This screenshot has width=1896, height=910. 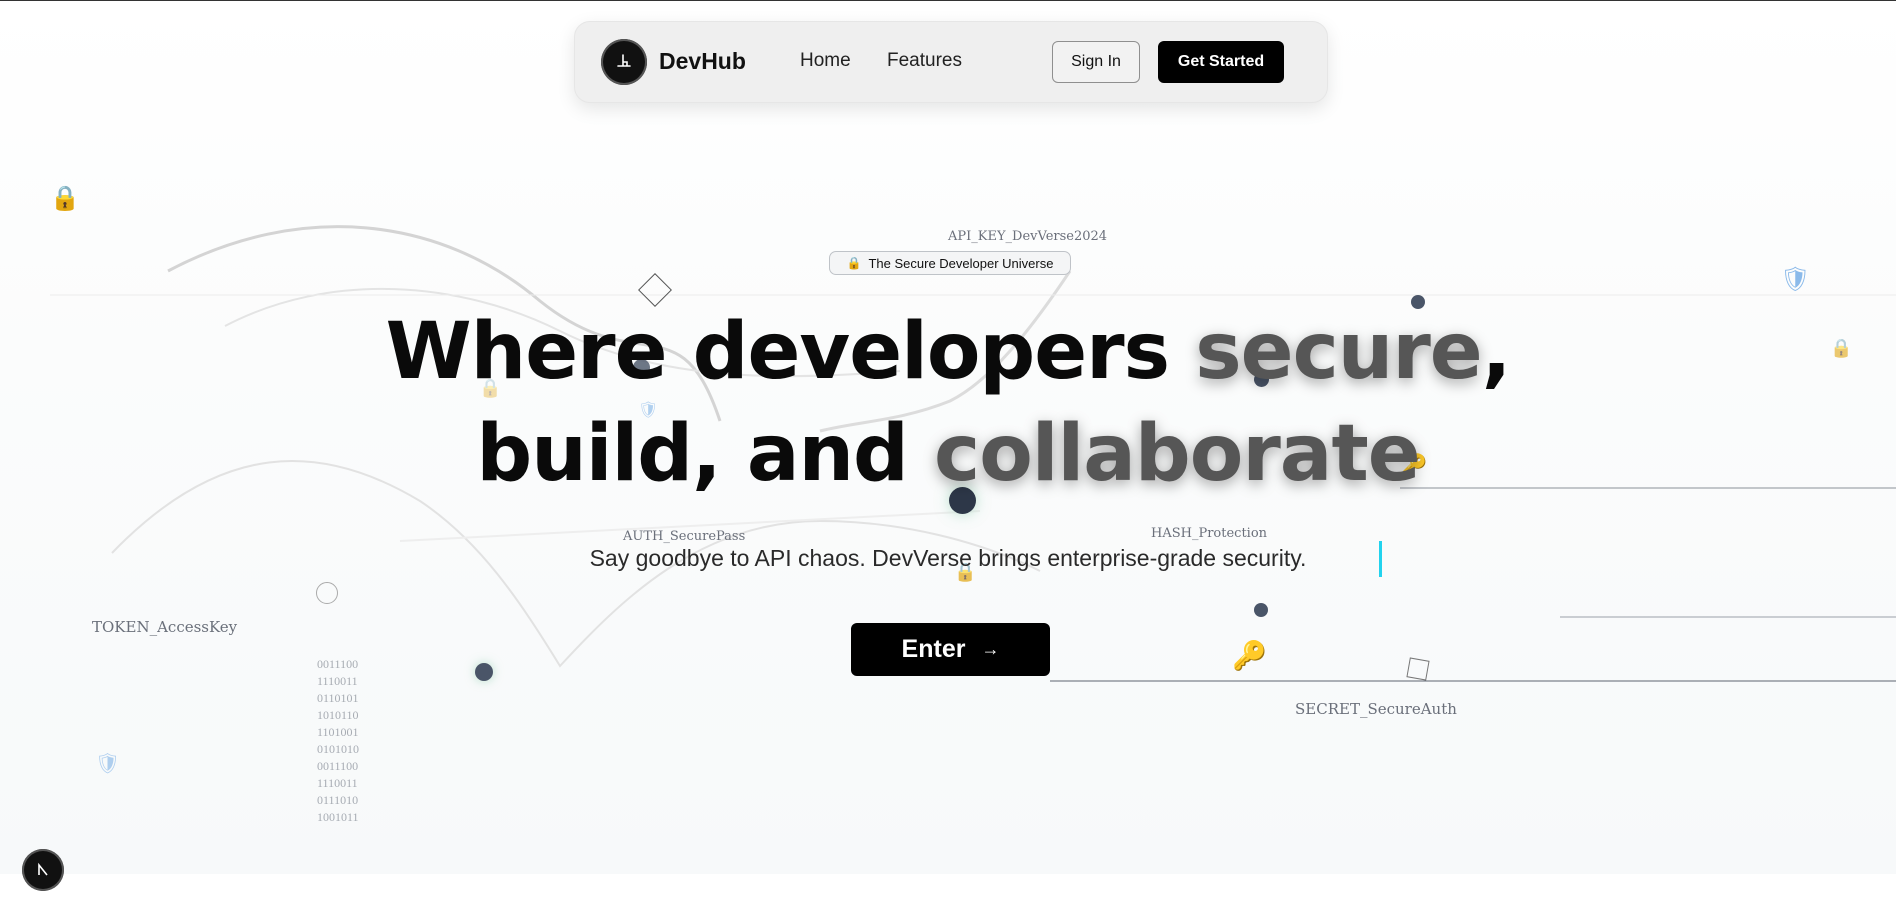 I want to click on text-cursor, so click(x=1380, y=559).